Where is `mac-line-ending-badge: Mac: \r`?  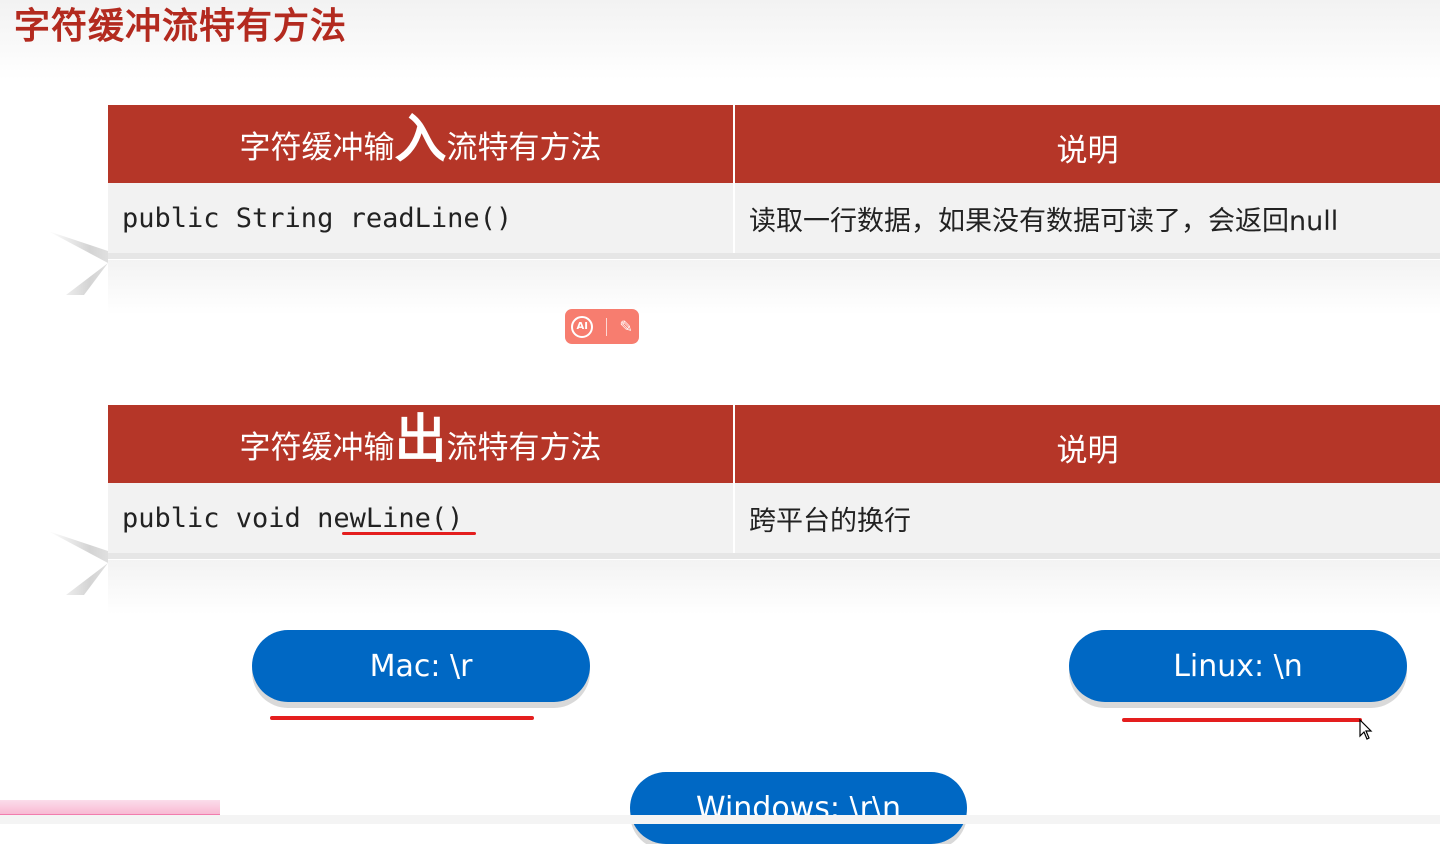 mac-line-ending-badge: Mac: \r is located at coordinates (421, 666).